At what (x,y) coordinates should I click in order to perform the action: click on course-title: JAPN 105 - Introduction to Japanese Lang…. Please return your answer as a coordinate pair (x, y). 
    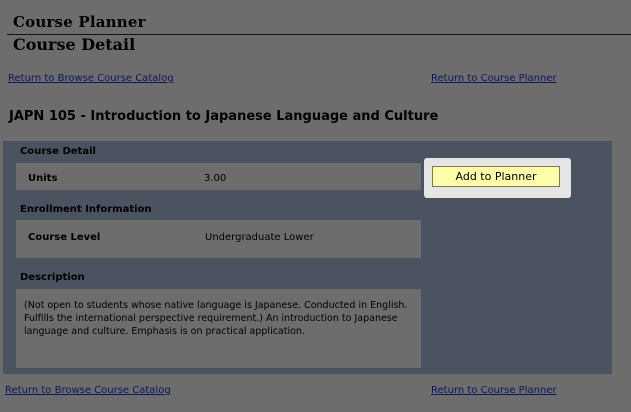
    Looking at the image, I should click on (224, 116).